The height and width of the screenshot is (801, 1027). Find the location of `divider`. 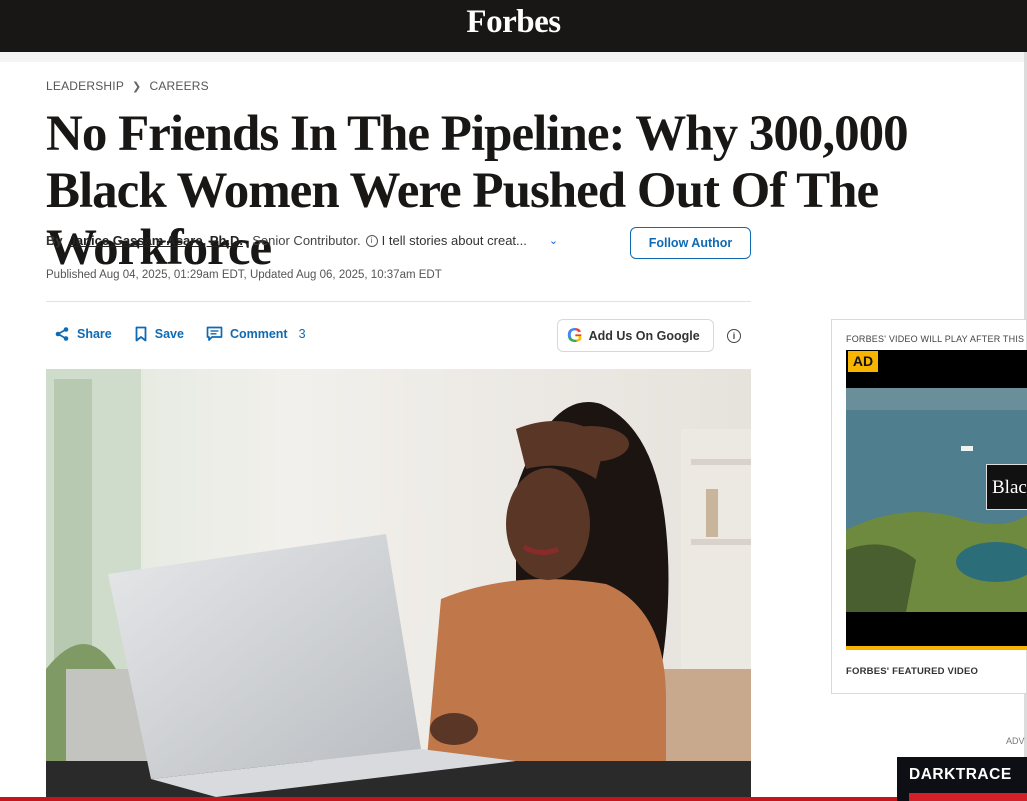

divider is located at coordinates (398, 301).